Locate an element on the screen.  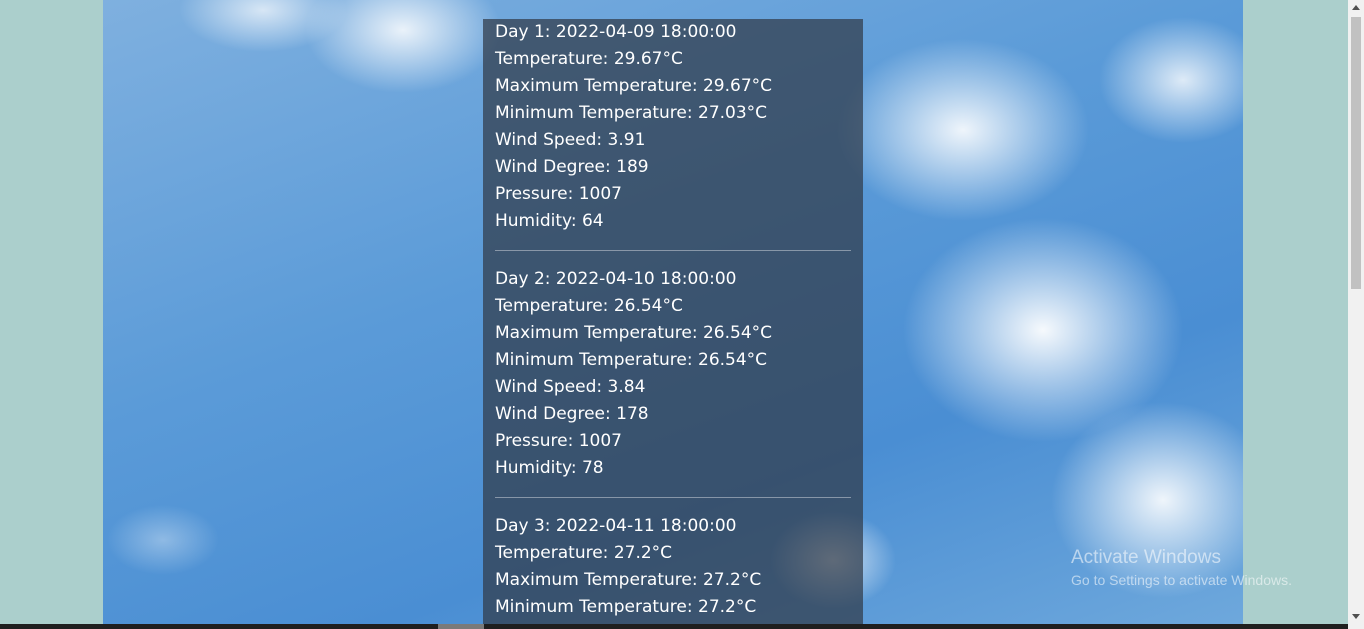
watermark-title: Activate Windows is located at coordinates (1146, 557).